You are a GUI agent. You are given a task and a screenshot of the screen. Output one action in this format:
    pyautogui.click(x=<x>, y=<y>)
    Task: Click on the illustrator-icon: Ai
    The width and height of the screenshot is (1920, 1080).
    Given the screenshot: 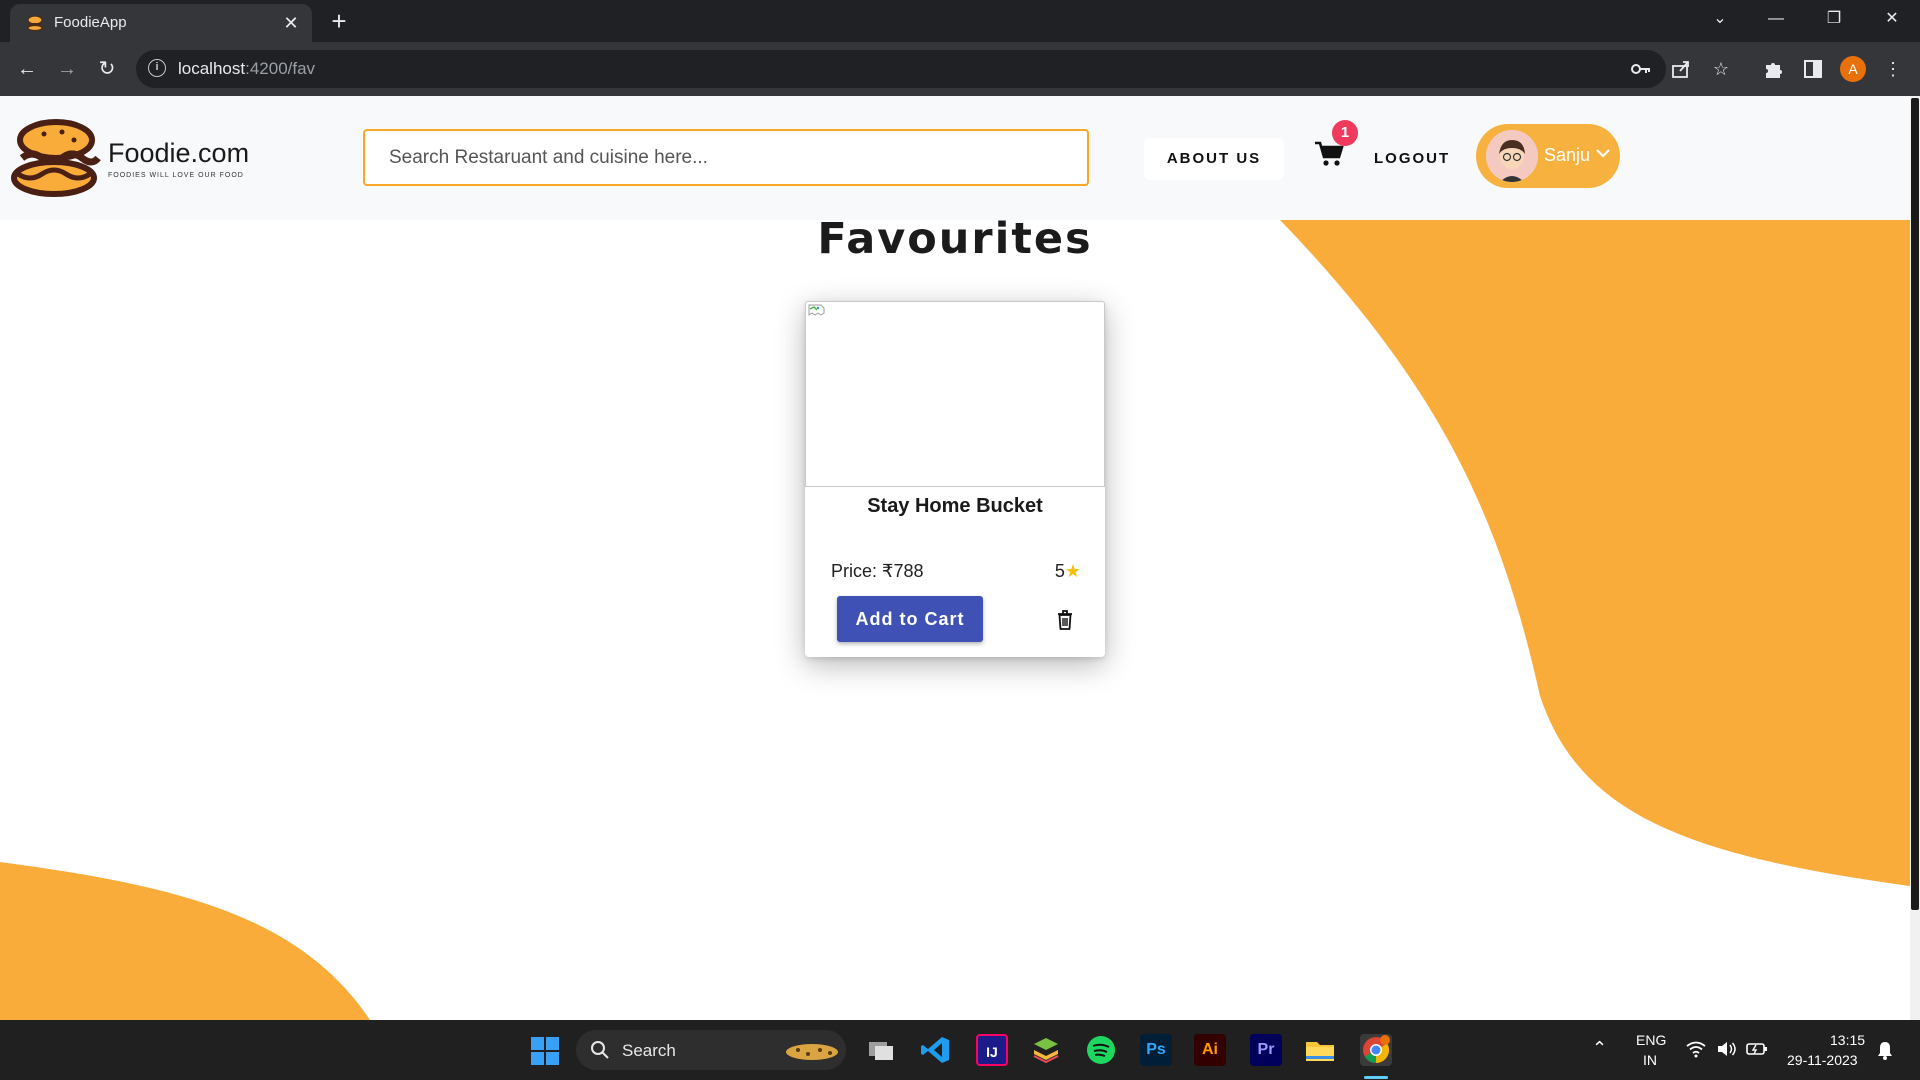 What is the action you would take?
    pyautogui.click(x=1210, y=1050)
    